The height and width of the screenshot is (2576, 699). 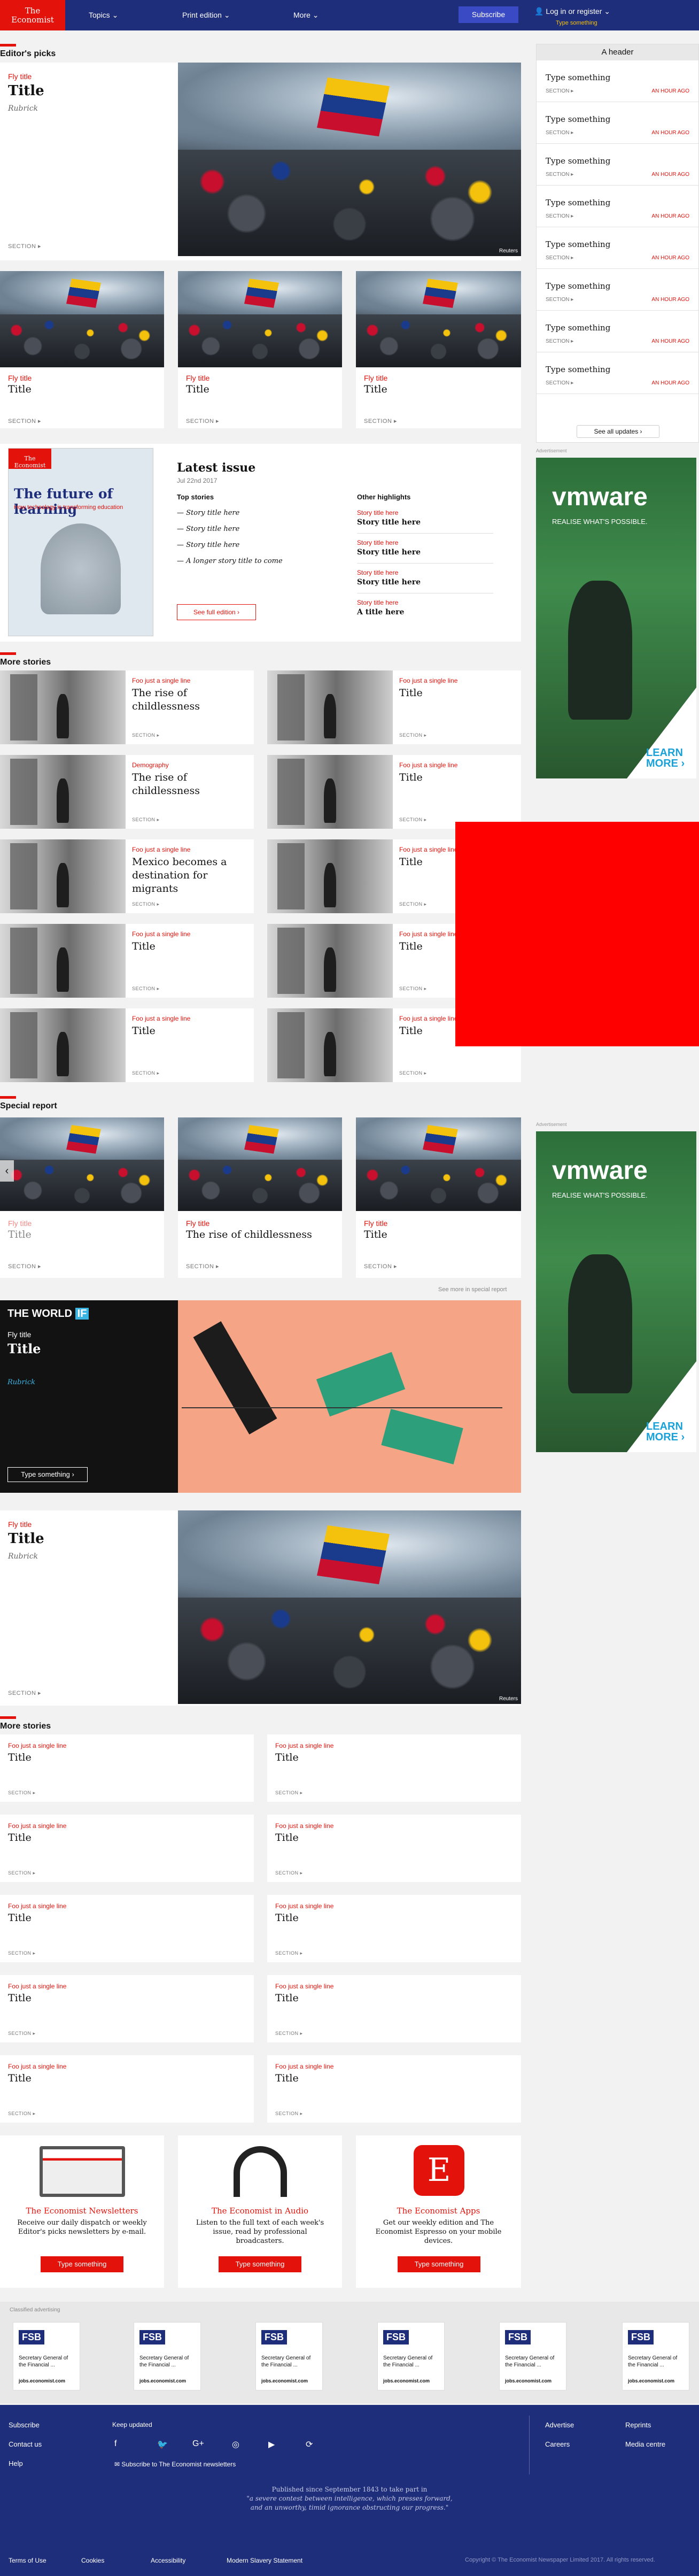 I want to click on footer-link-terms: Terms of Use, so click(x=27, y=2560).